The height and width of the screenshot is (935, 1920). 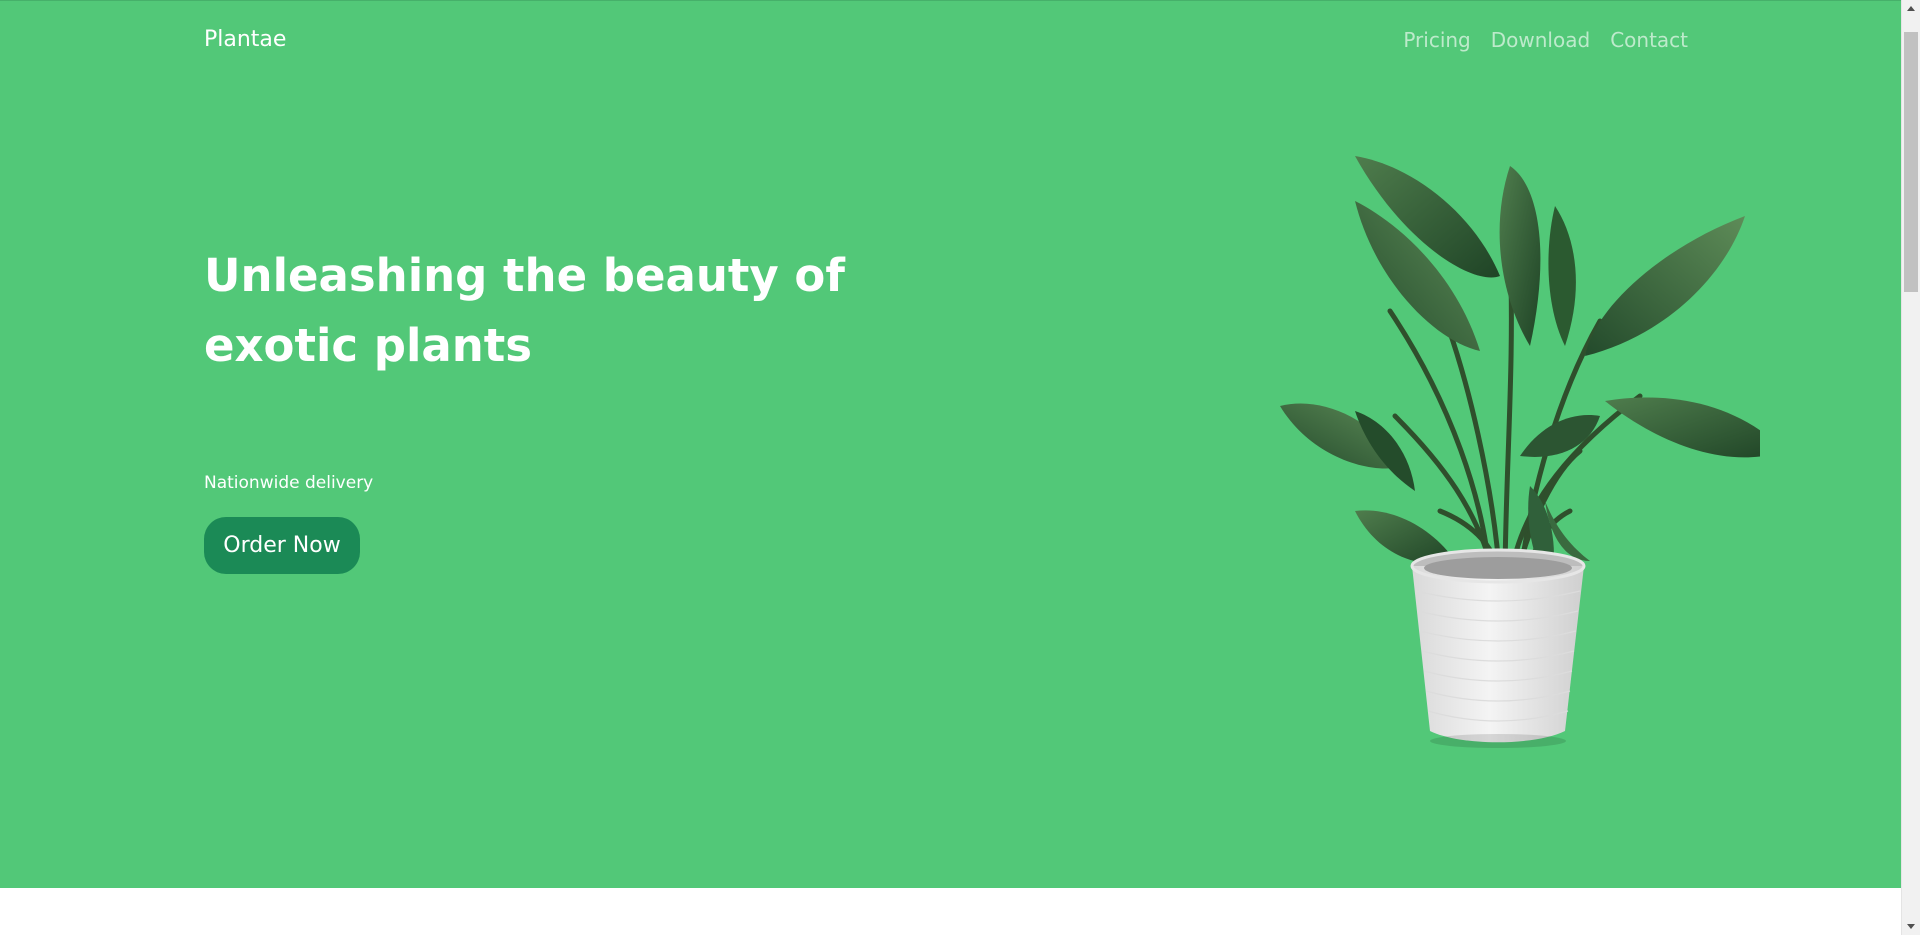 What do you see at coordinates (1911, 162) in the screenshot?
I see `scrollbar-thumb` at bounding box center [1911, 162].